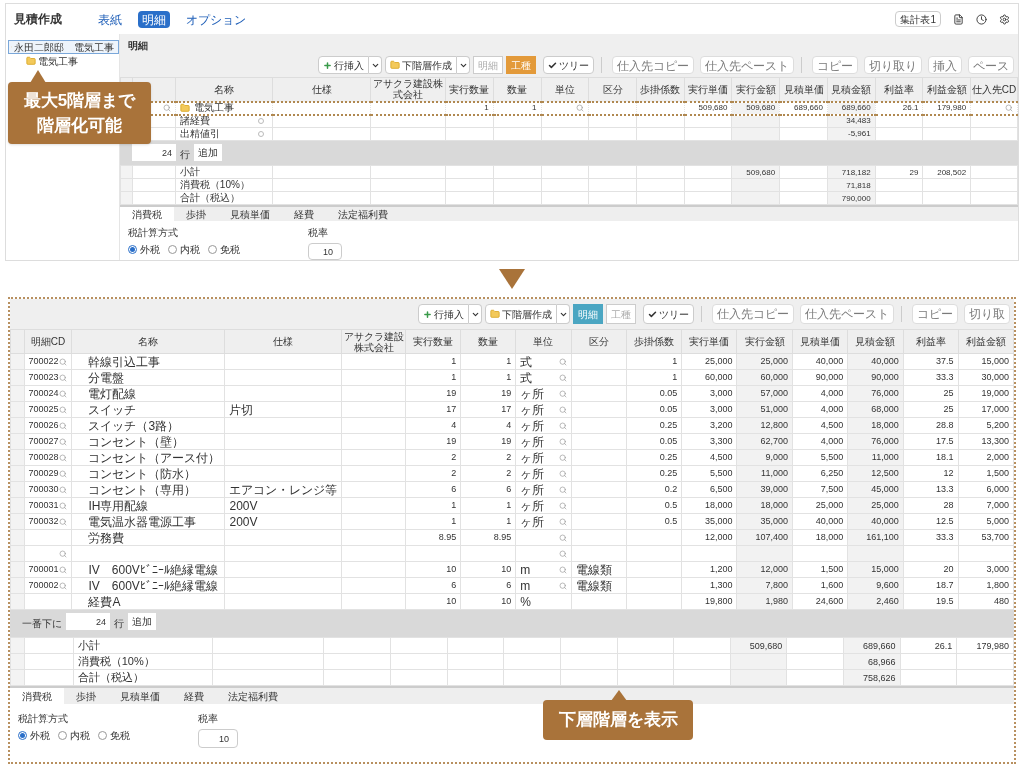  Describe the element at coordinates (713, 108) in the screenshot. I see `actual-unit-price: 509,680` at that location.